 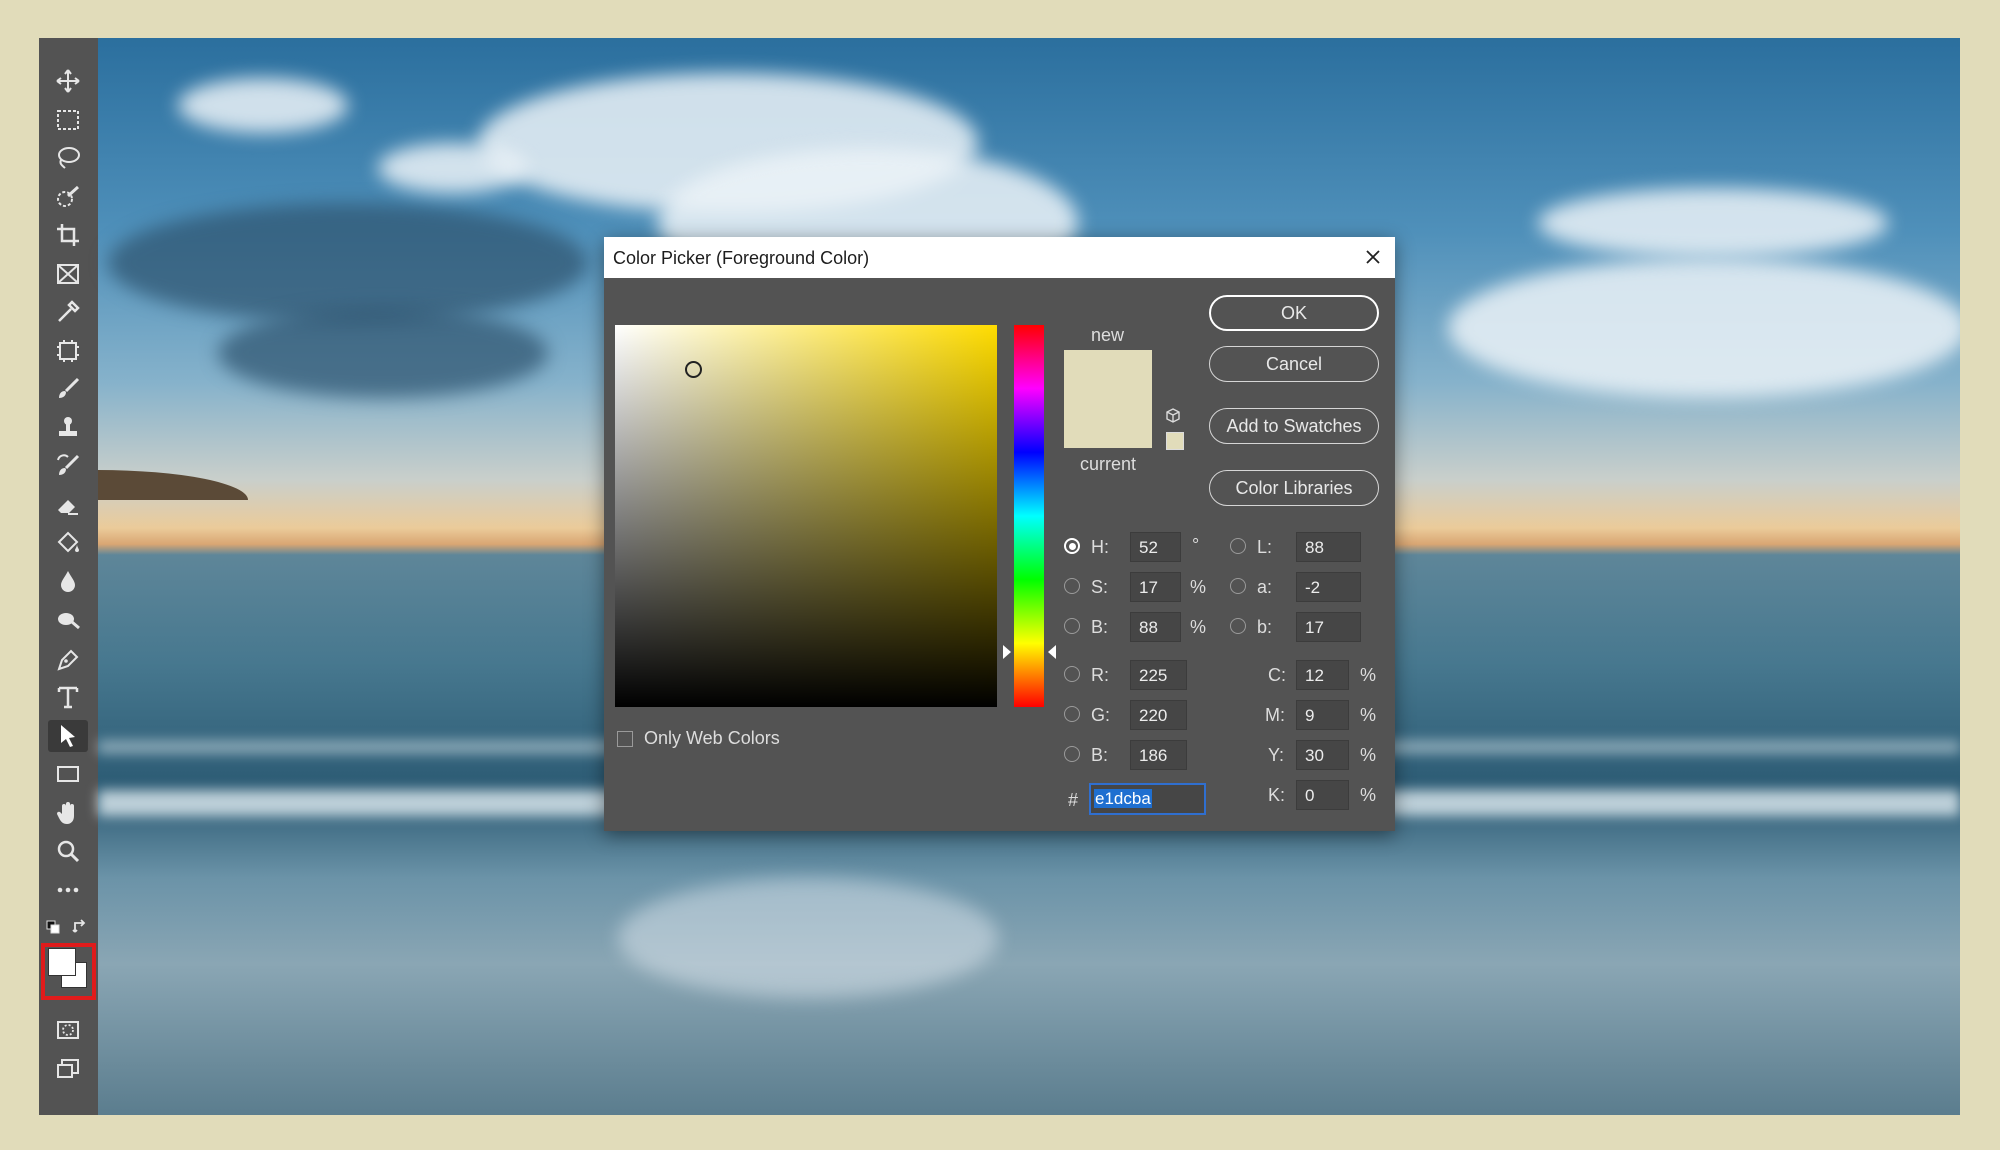 I want to click on green-label: G:, so click(x=1101, y=715).